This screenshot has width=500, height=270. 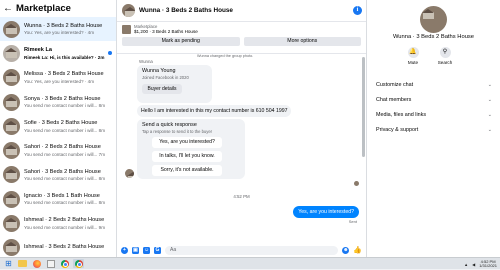 What do you see at coordinates (146, 61) in the screenshot?
I see `sender-name: Wunna` at bounding box center [146, 61].